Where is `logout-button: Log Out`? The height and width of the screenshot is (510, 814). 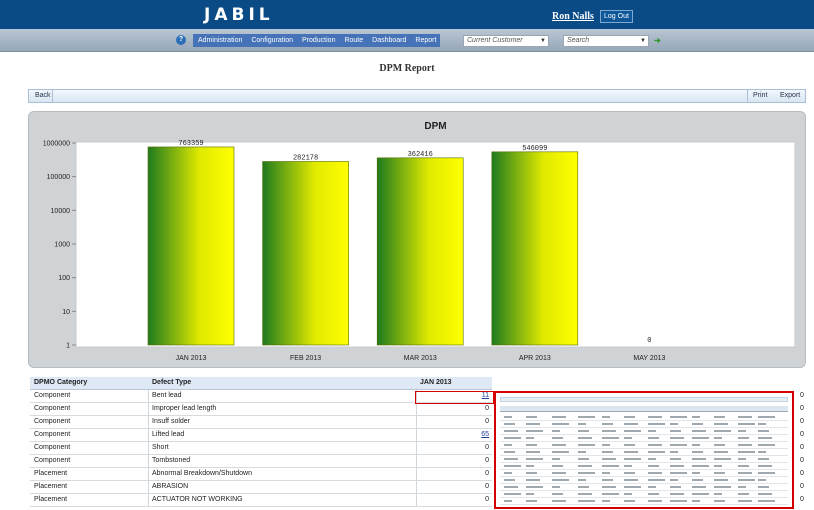
logout-button: Log Out is located at coordinates (616, 16).